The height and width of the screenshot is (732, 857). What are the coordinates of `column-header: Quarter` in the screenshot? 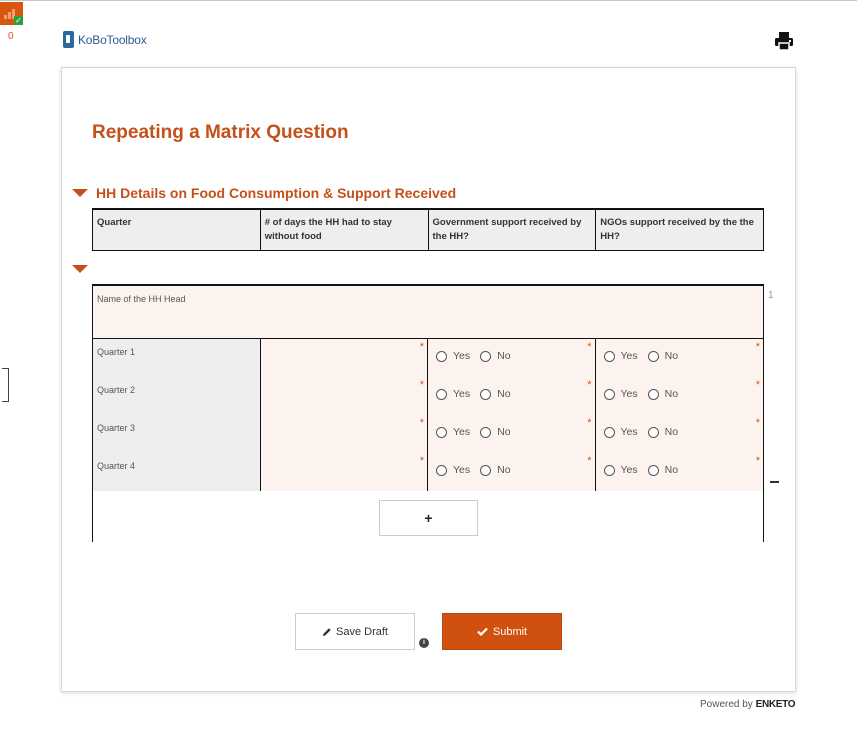 It's located at (177, 230).